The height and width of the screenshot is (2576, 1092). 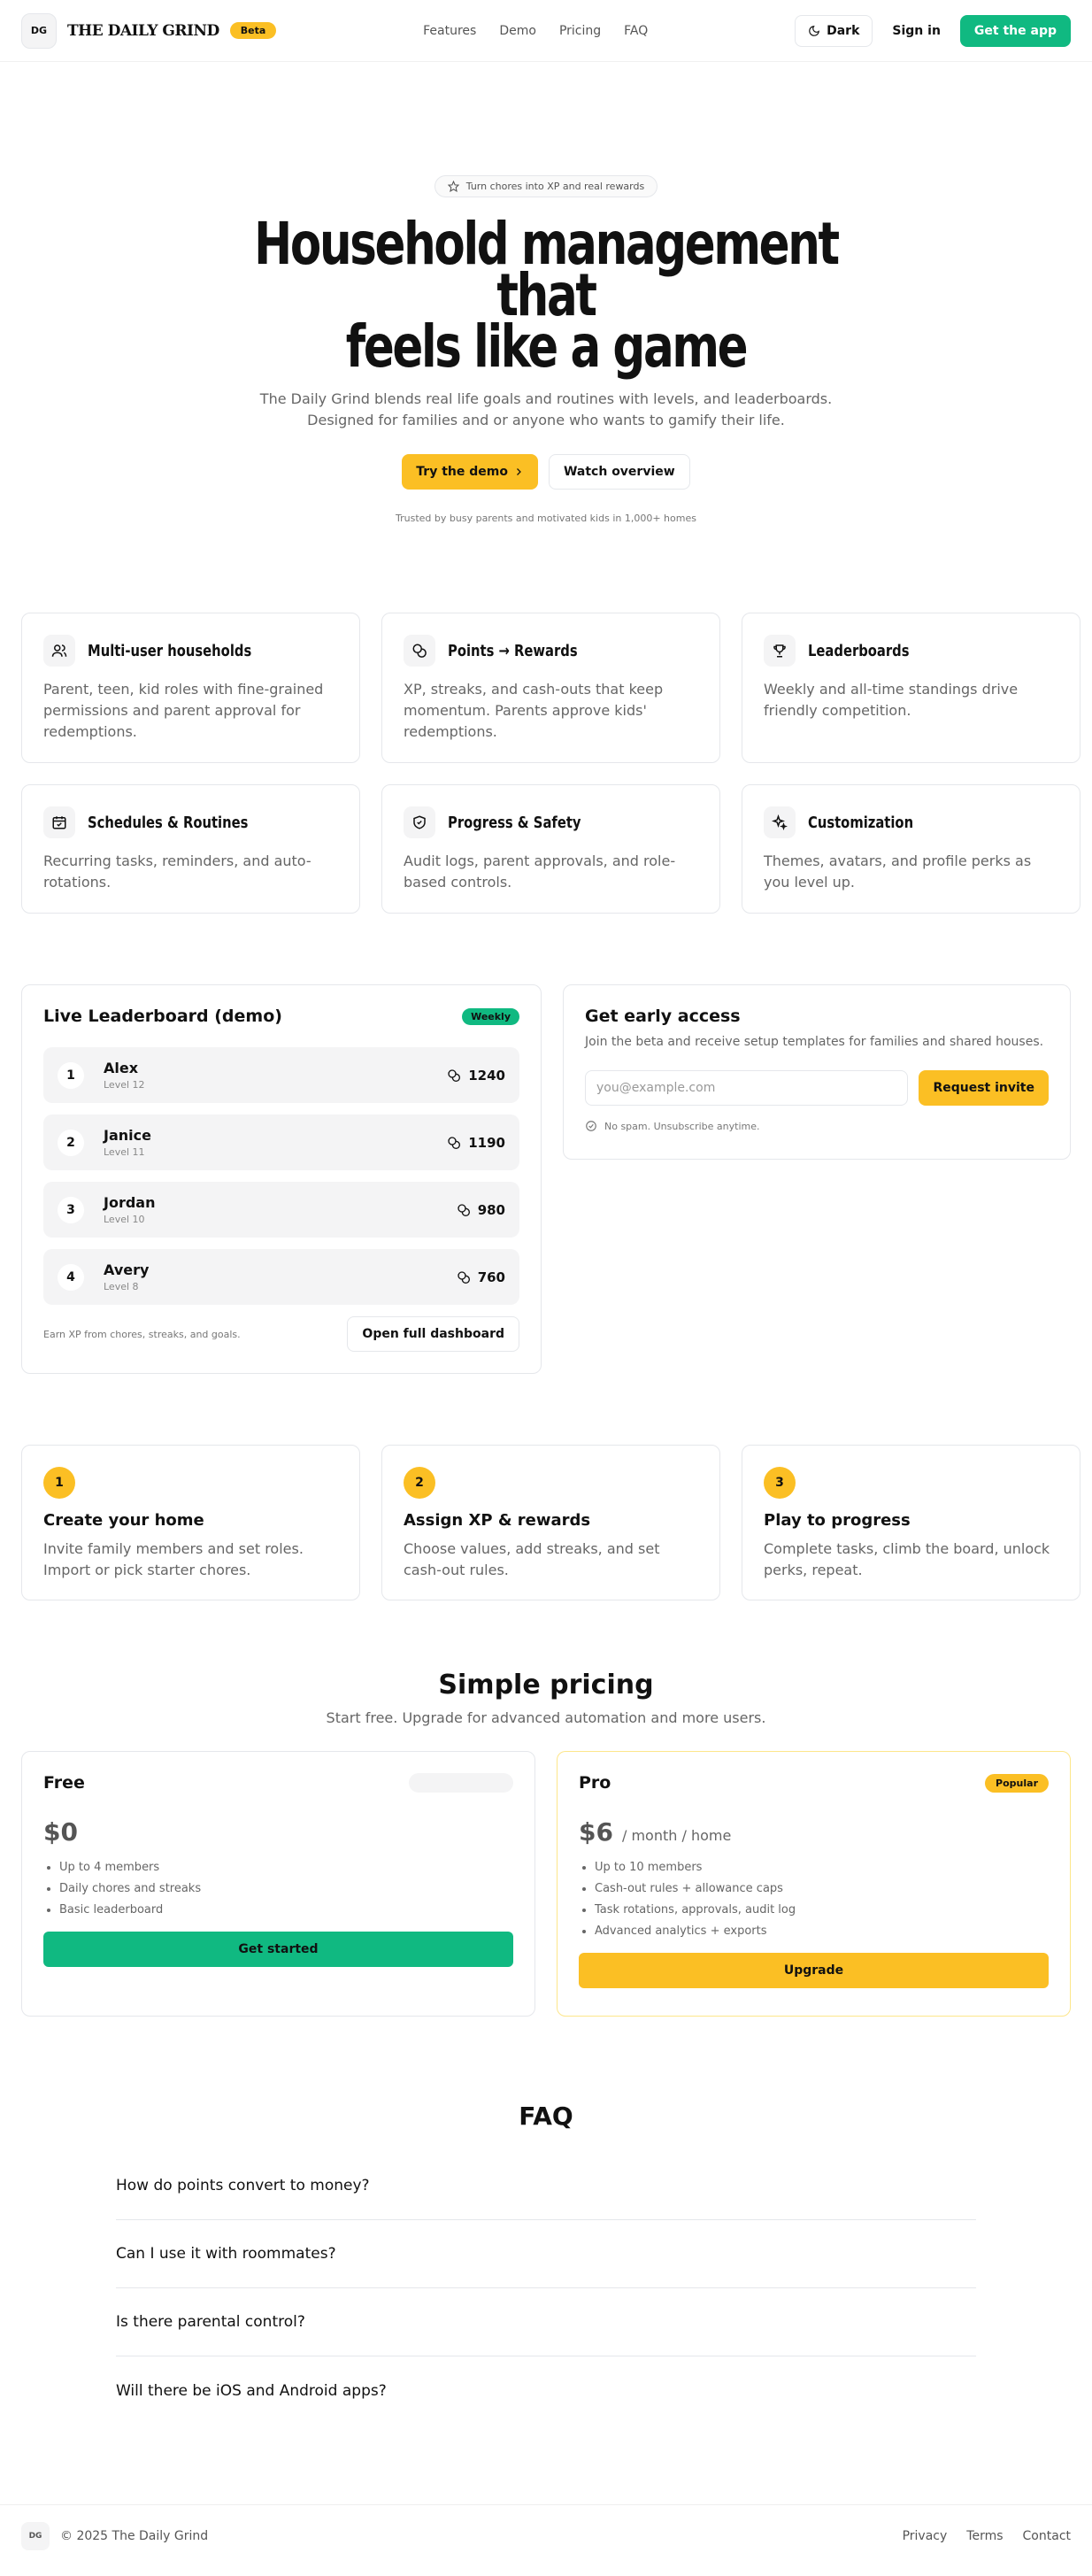 I want to click on nav-link-pricing: Pricing, so click(x=580, y=31).